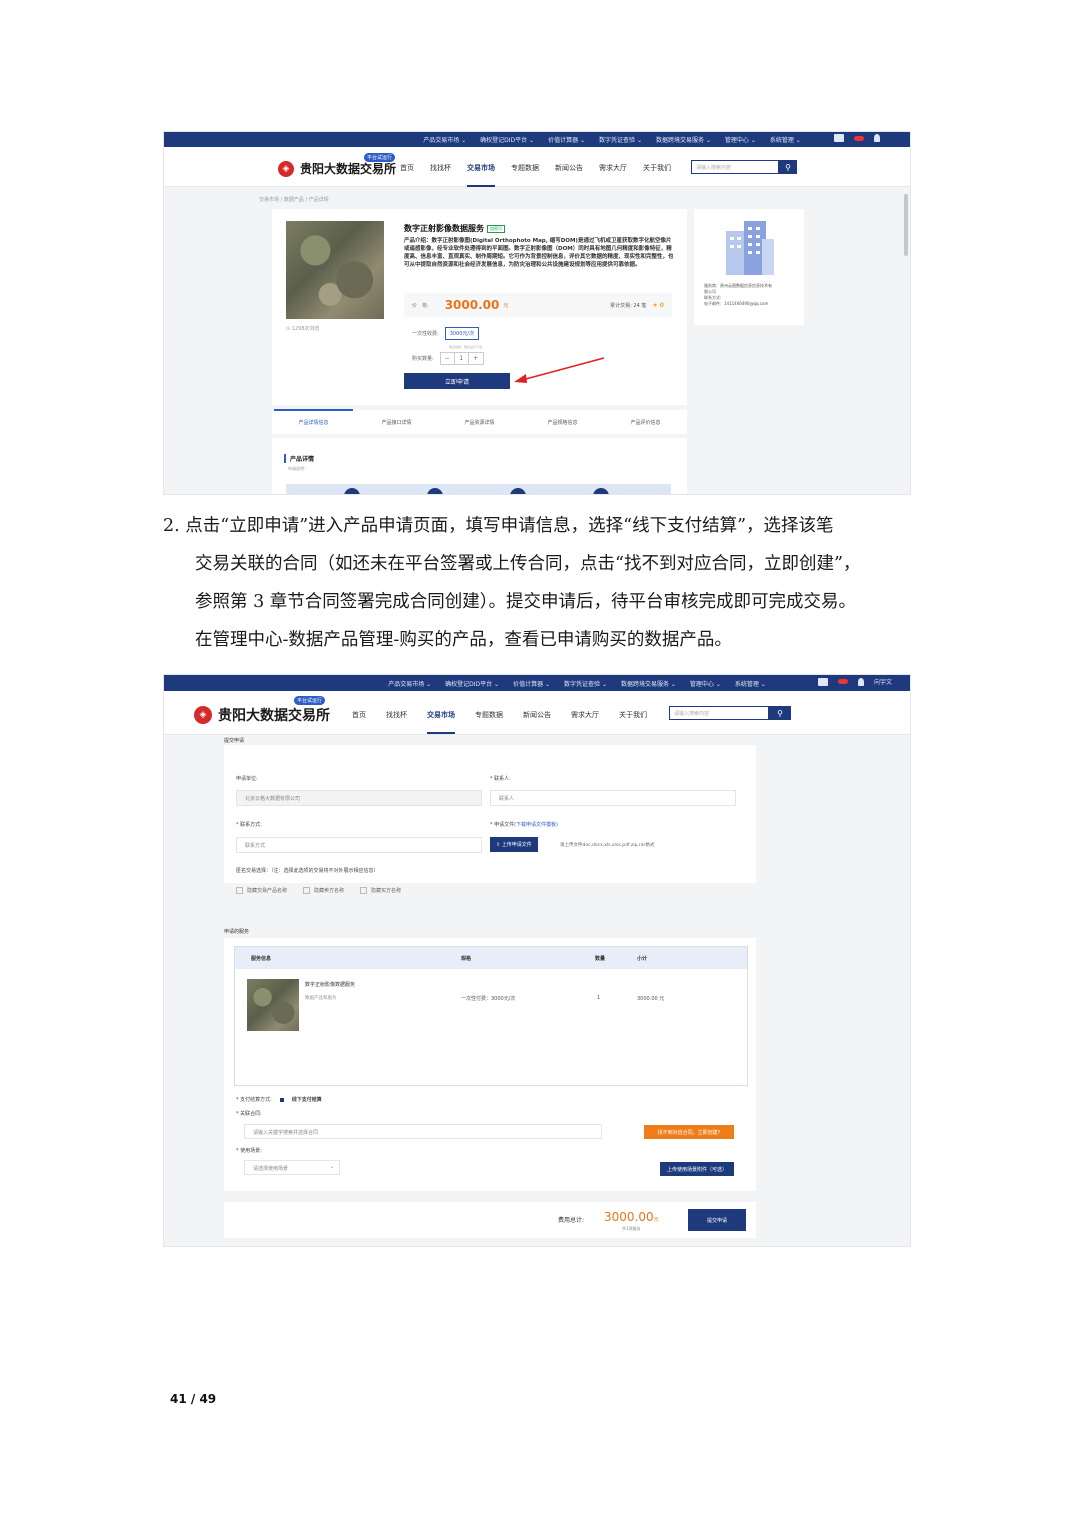 Image resolution: width=1074 pixels, height=1520 pixels. I want to click on paragraph-line: 参照第 3 章节合同签署完成合同创建）。提交申请后，待平台审核完成即可完成交易。, so click(526, 602).